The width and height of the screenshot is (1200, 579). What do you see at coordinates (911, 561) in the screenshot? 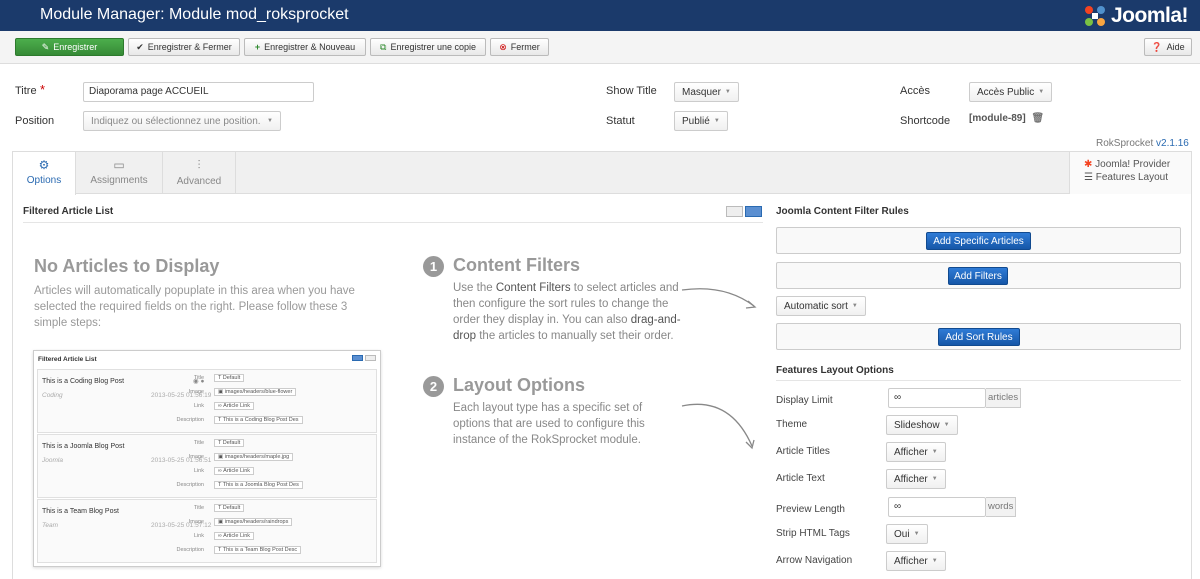
I see `arrow-nav-value: Afficher` at bounding box center [911, 561].